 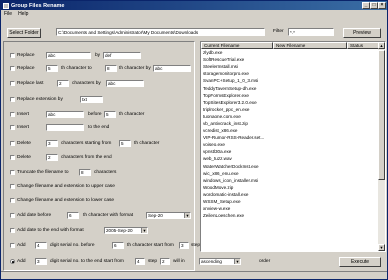 What do you see at coordinates (172, 68) in the screenshot?
I see `replace-range-value-input: abc` at bounding box center [172, 68].